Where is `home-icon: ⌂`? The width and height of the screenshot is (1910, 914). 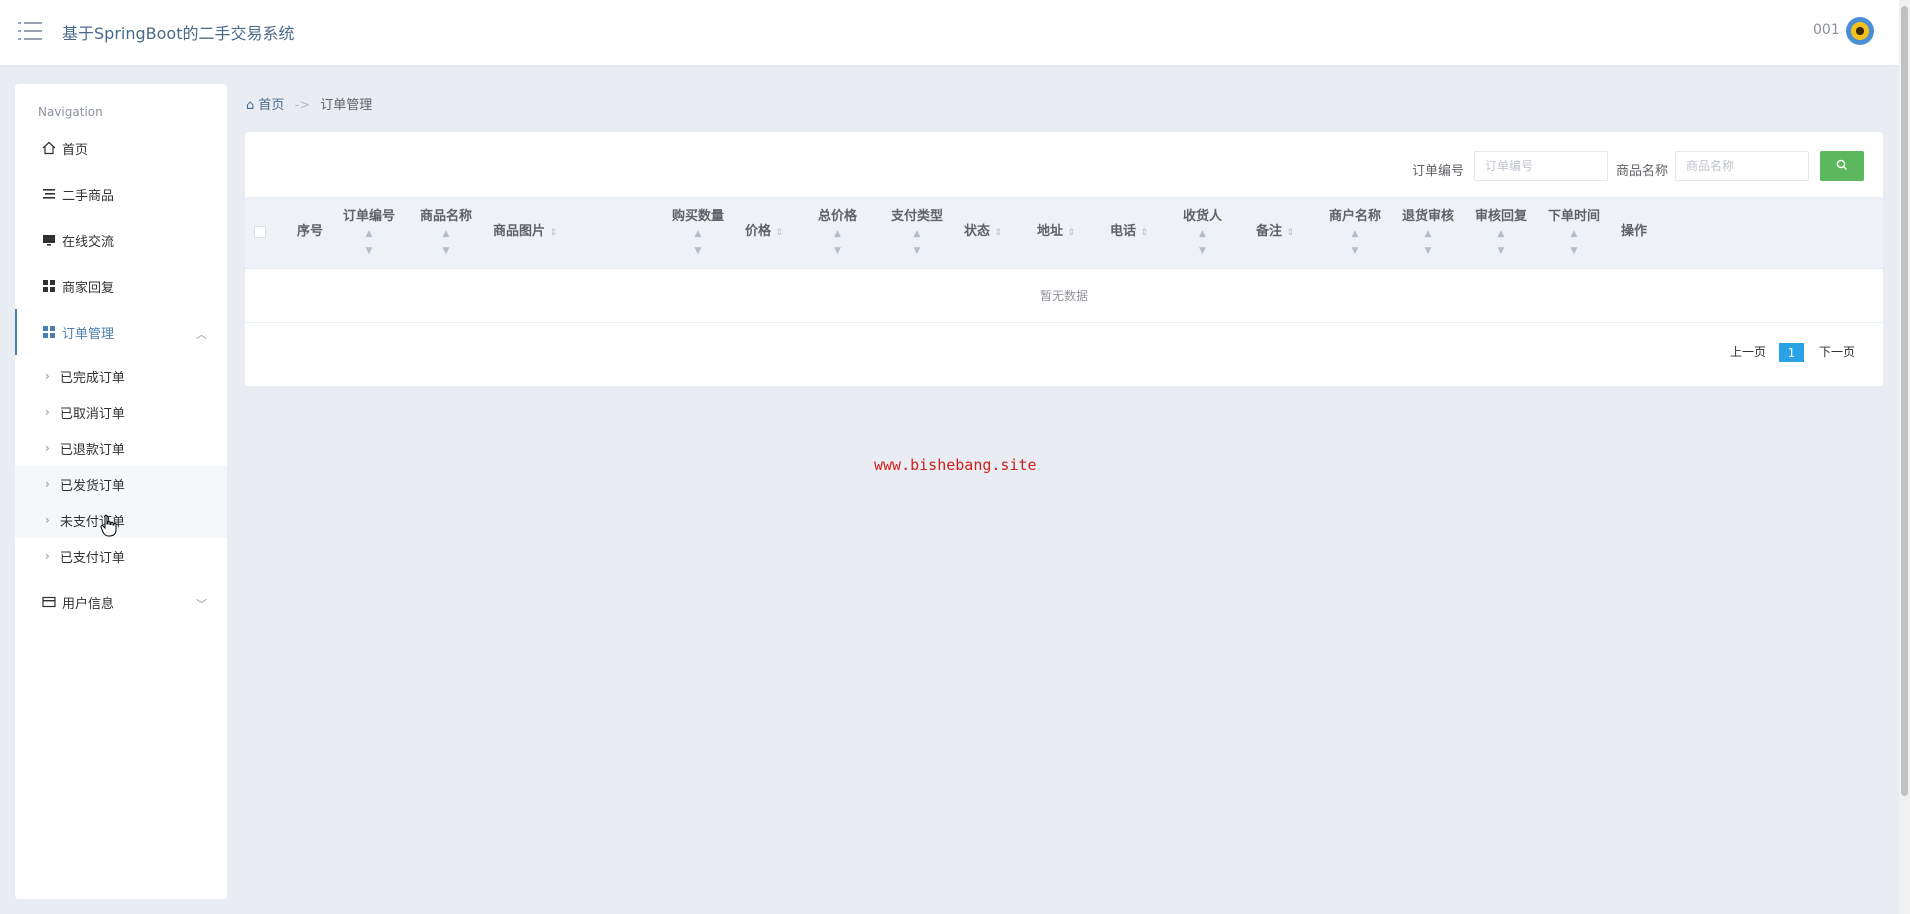
home-icon: ⌂ is located at coordinates (250, 105).